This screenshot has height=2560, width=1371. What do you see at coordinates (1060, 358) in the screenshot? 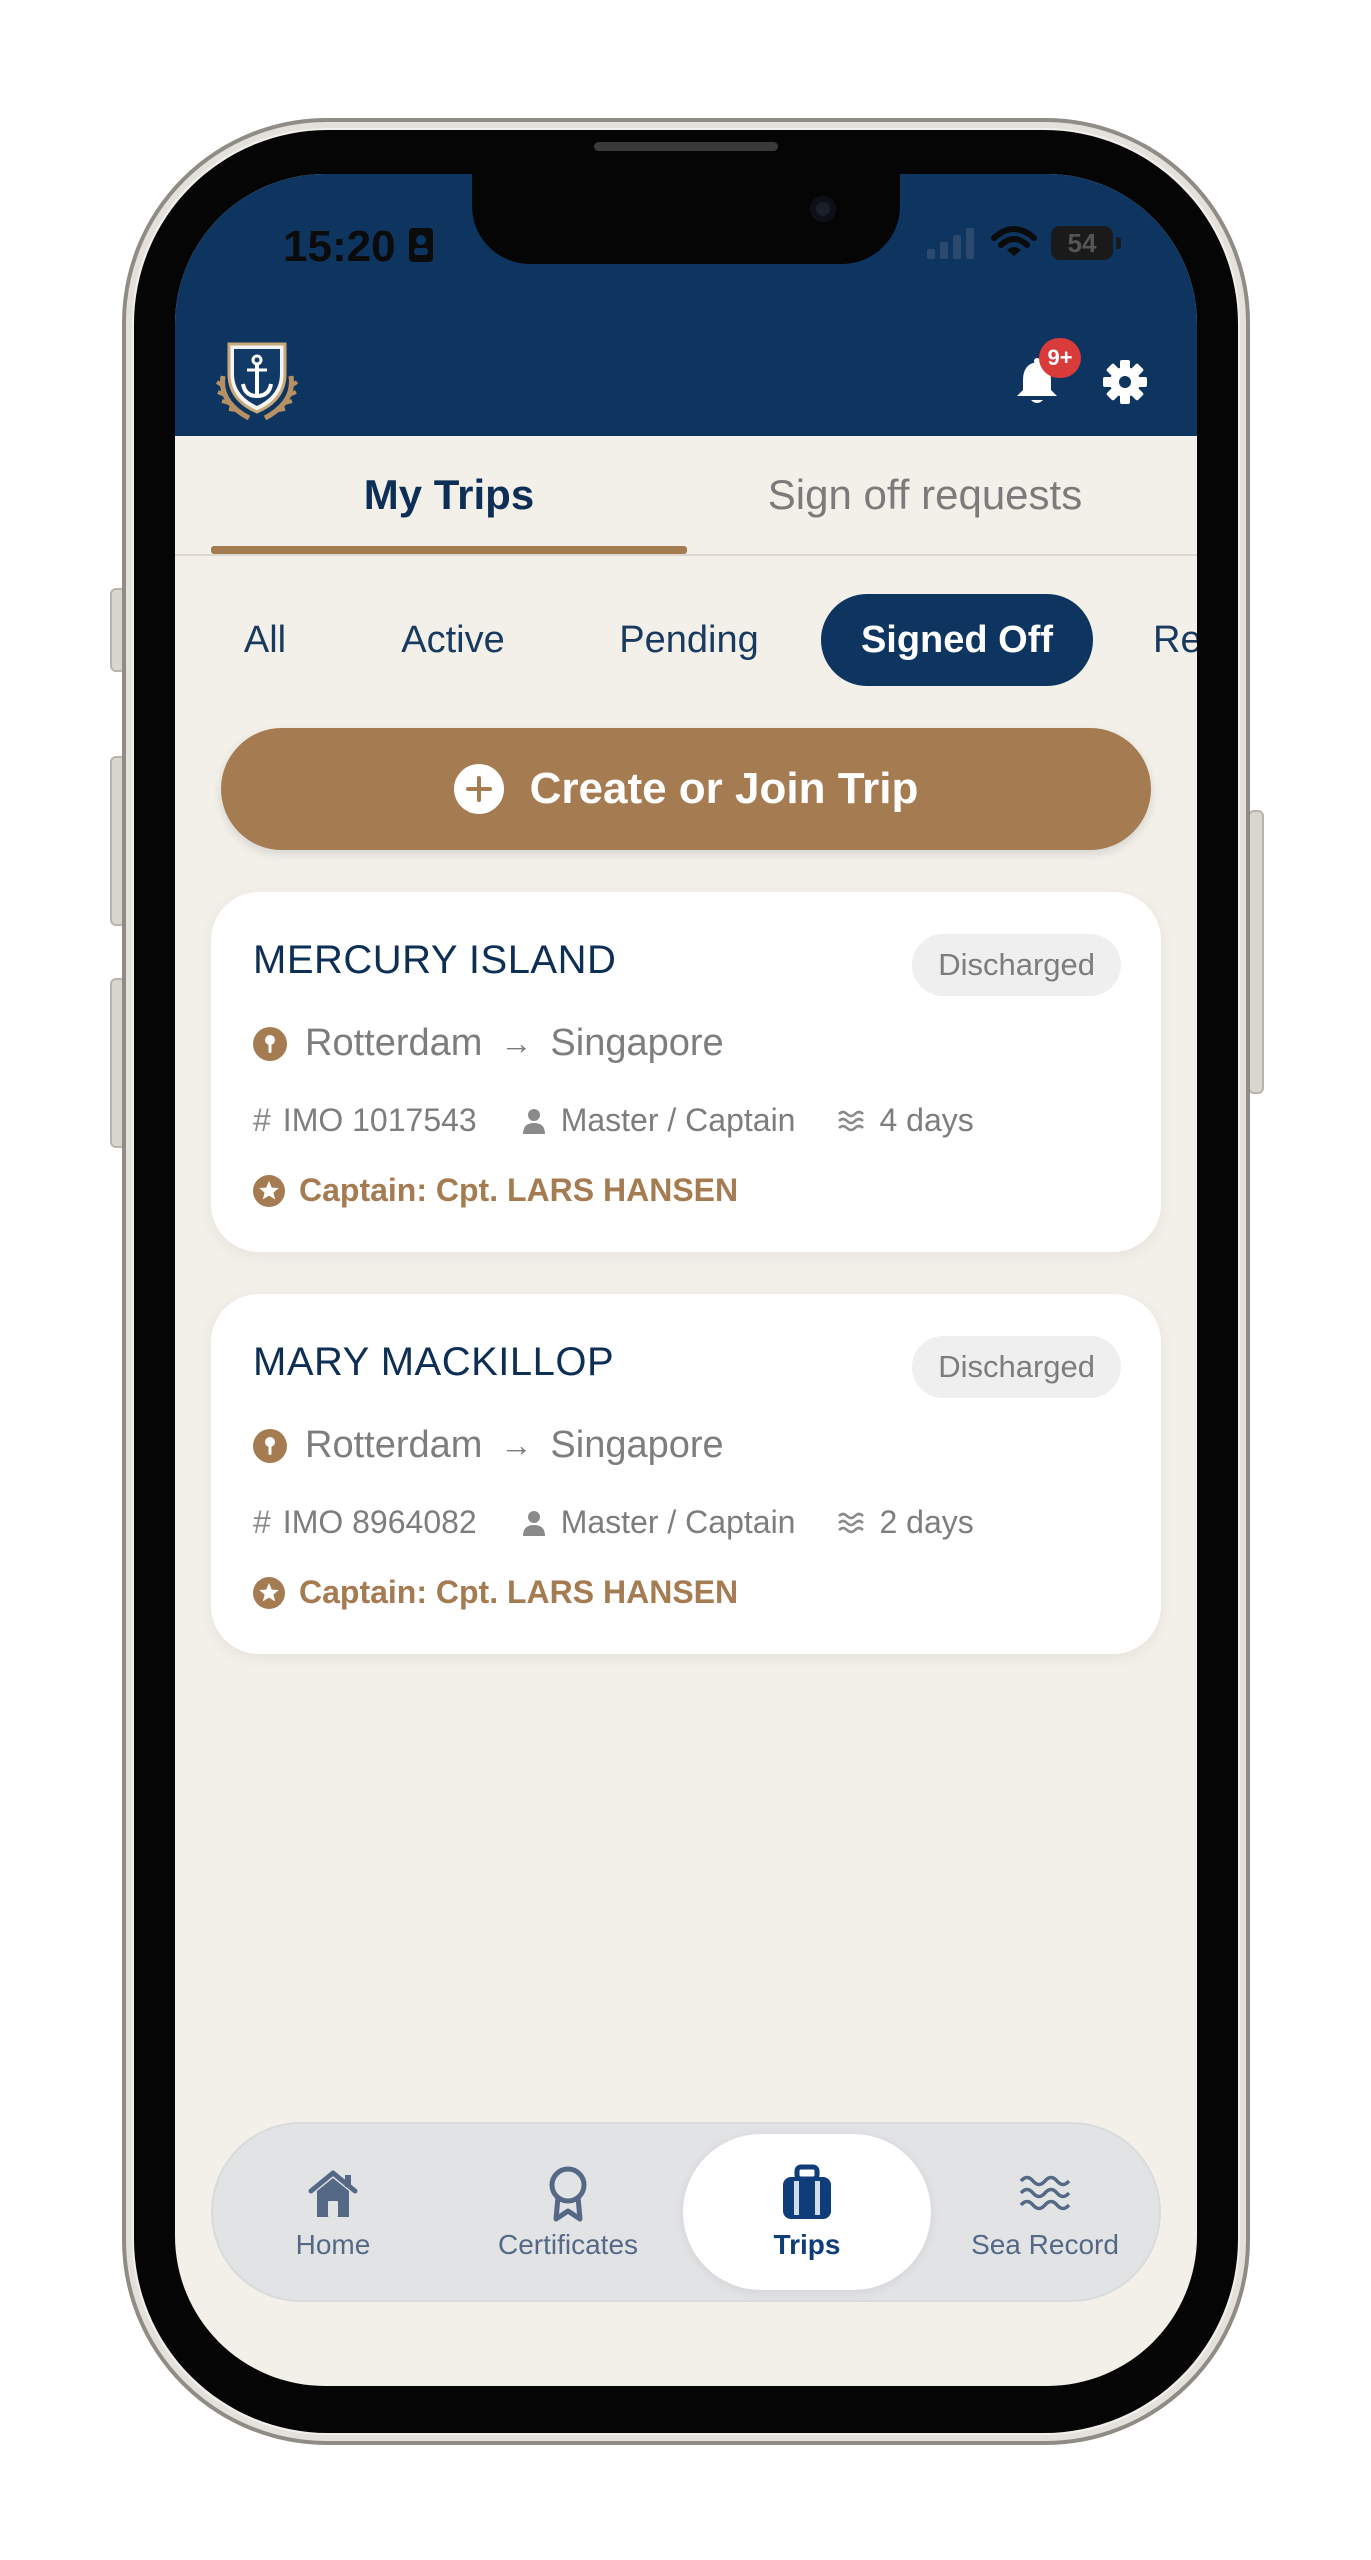
I see `notification-count-badge: 9+` at bounding box center [1060, 358].